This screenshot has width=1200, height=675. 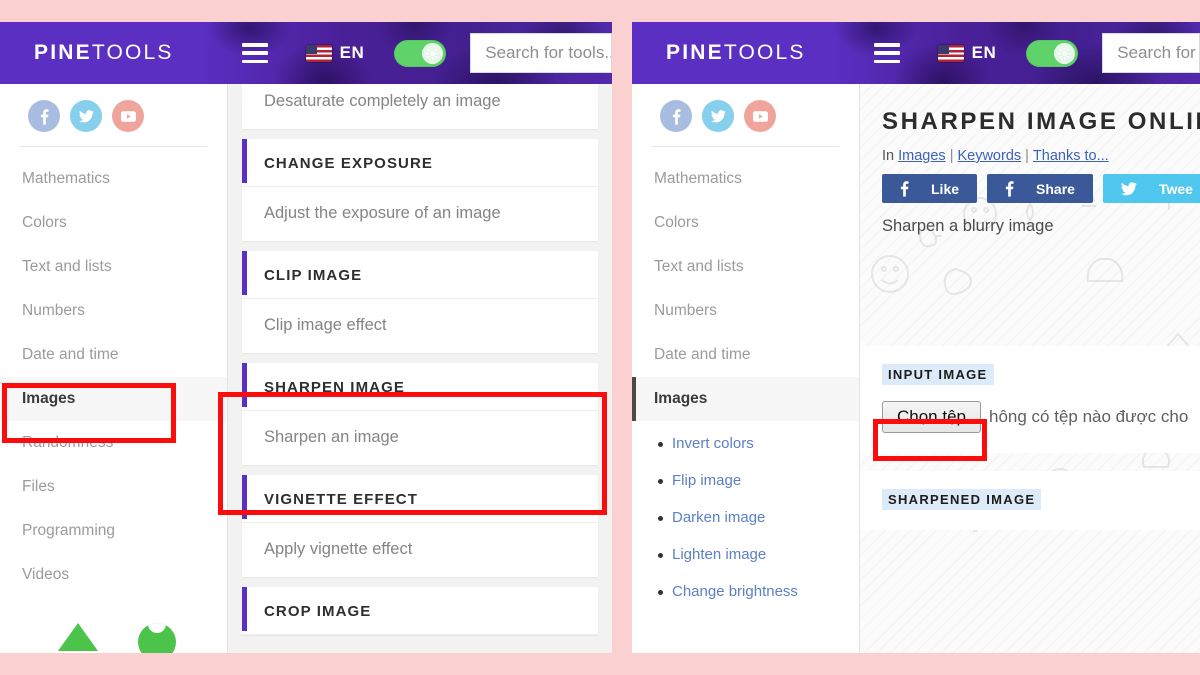 What do you see at coordinates (758, 480) in the screenshot?
I see `sublink-flip-image: Flip image` at bounding box center [758, 480].